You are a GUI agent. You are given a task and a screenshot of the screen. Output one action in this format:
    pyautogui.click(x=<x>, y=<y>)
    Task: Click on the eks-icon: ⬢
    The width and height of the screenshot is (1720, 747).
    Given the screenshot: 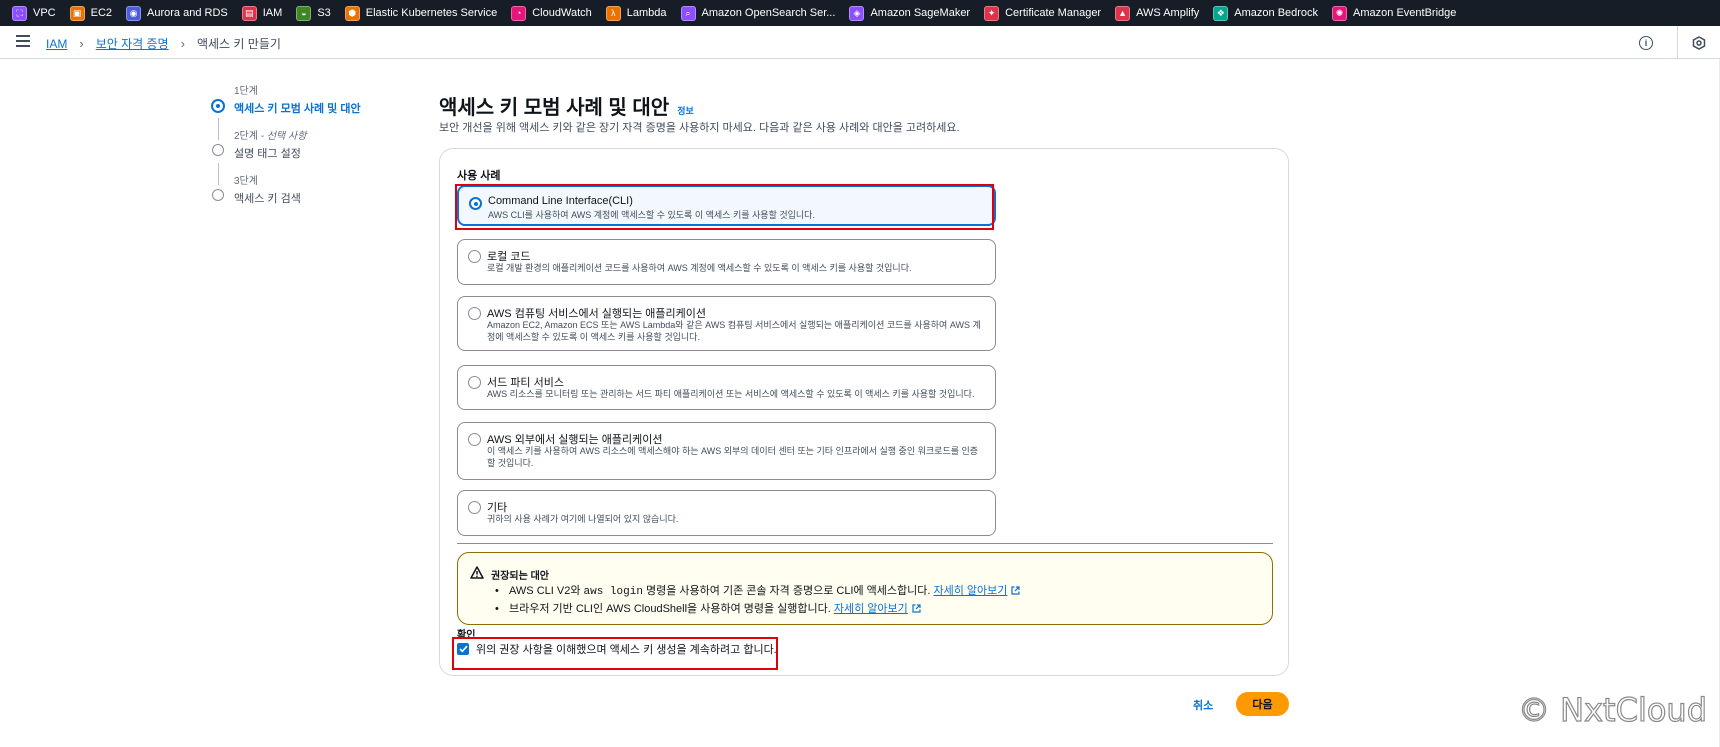 What is the action you would take?
    pyautogui.click(x=352, y=13)
    